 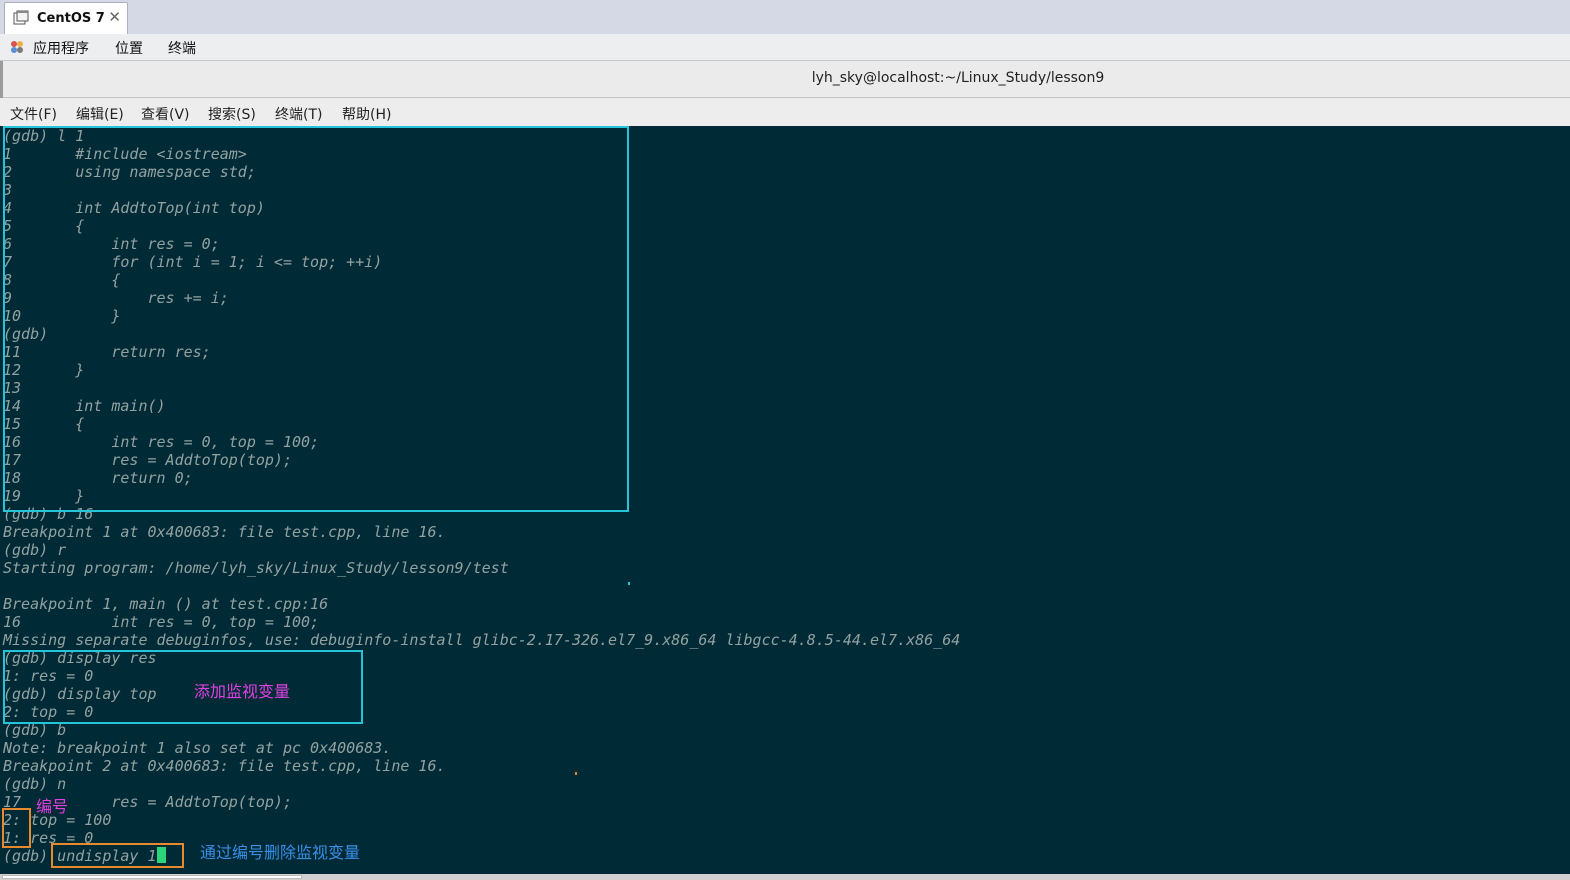 What do you see at coordinates (61, 48) in the screenshot?
I see `topbar-applications: 应用程序` at bounding box center [61, 48].